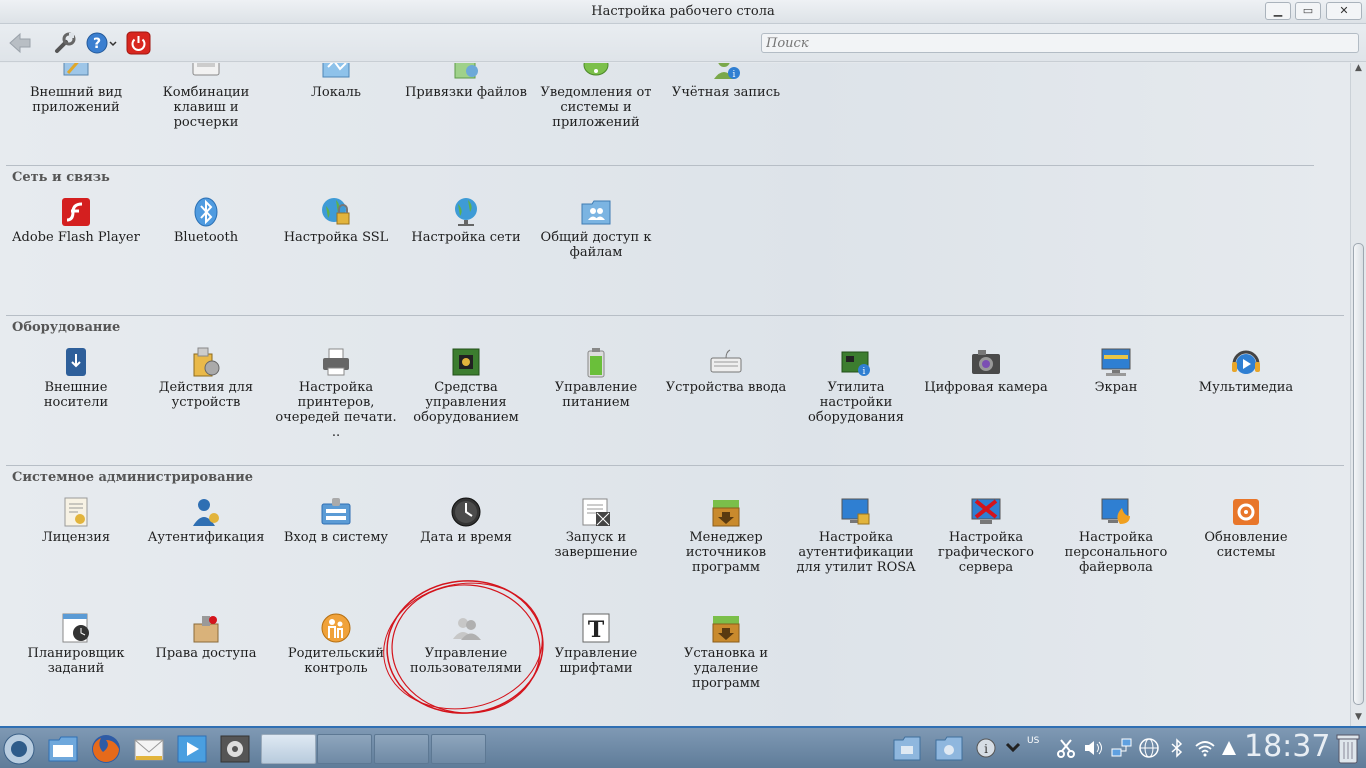 The height and width of the screenshot is (768, 1366). Describe the element at coordinates (206, 96) in the screenshot. I see `item-shortcuts: Комбинации клавиш и росчерки` at that location.